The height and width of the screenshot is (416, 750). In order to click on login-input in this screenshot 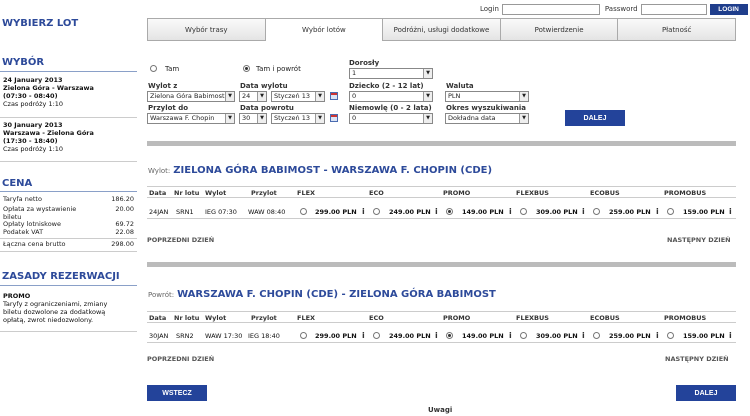, I will do `click(550, 9)`.